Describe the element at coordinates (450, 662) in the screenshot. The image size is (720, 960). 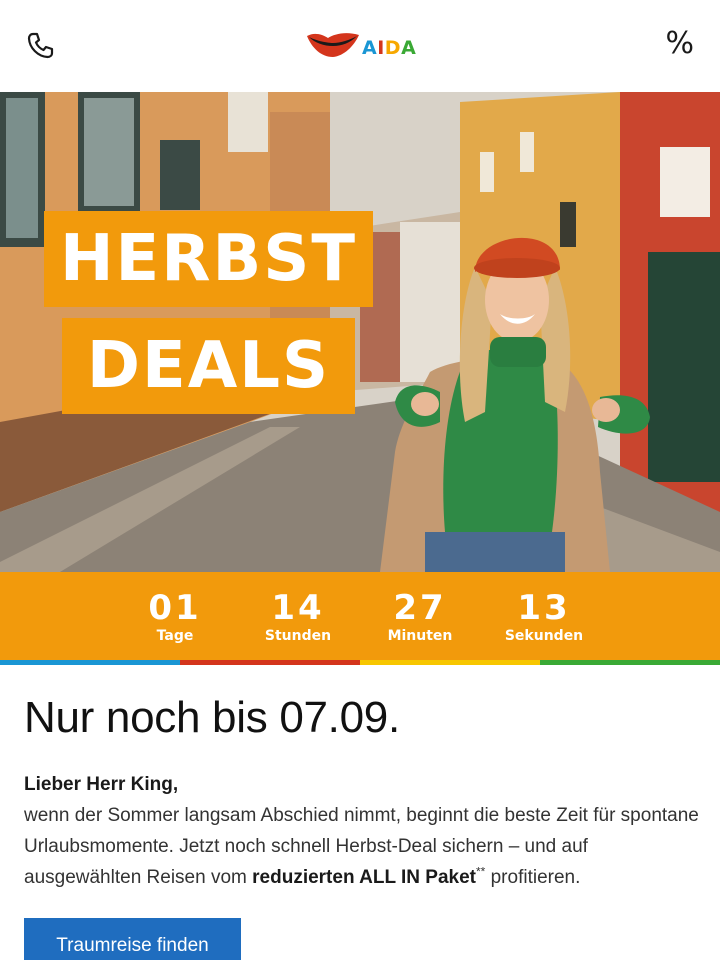
I see `stripe-yellow` at that location.